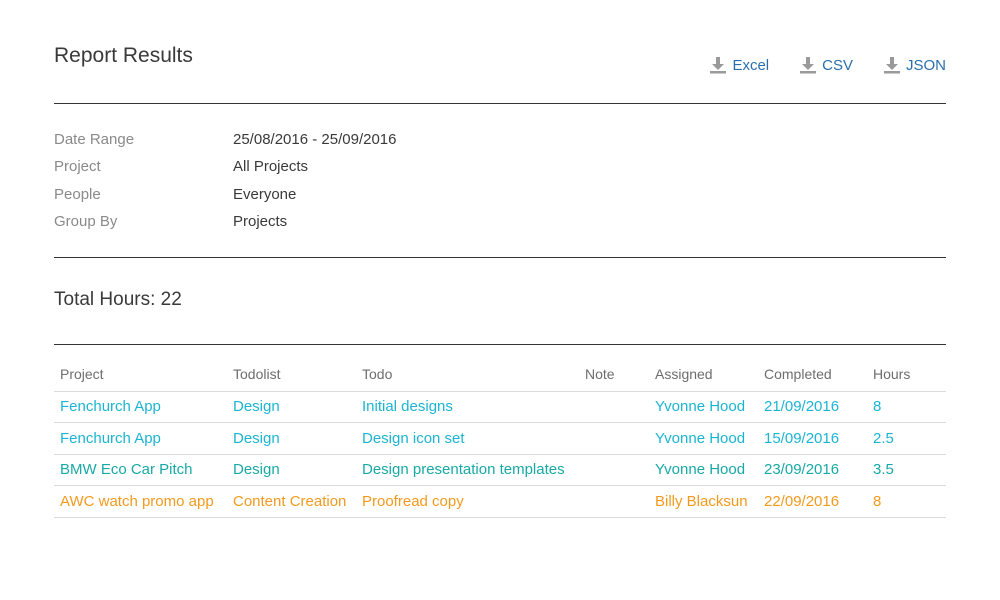  I want to click on filter-value: All Projects, so click(271, 167).